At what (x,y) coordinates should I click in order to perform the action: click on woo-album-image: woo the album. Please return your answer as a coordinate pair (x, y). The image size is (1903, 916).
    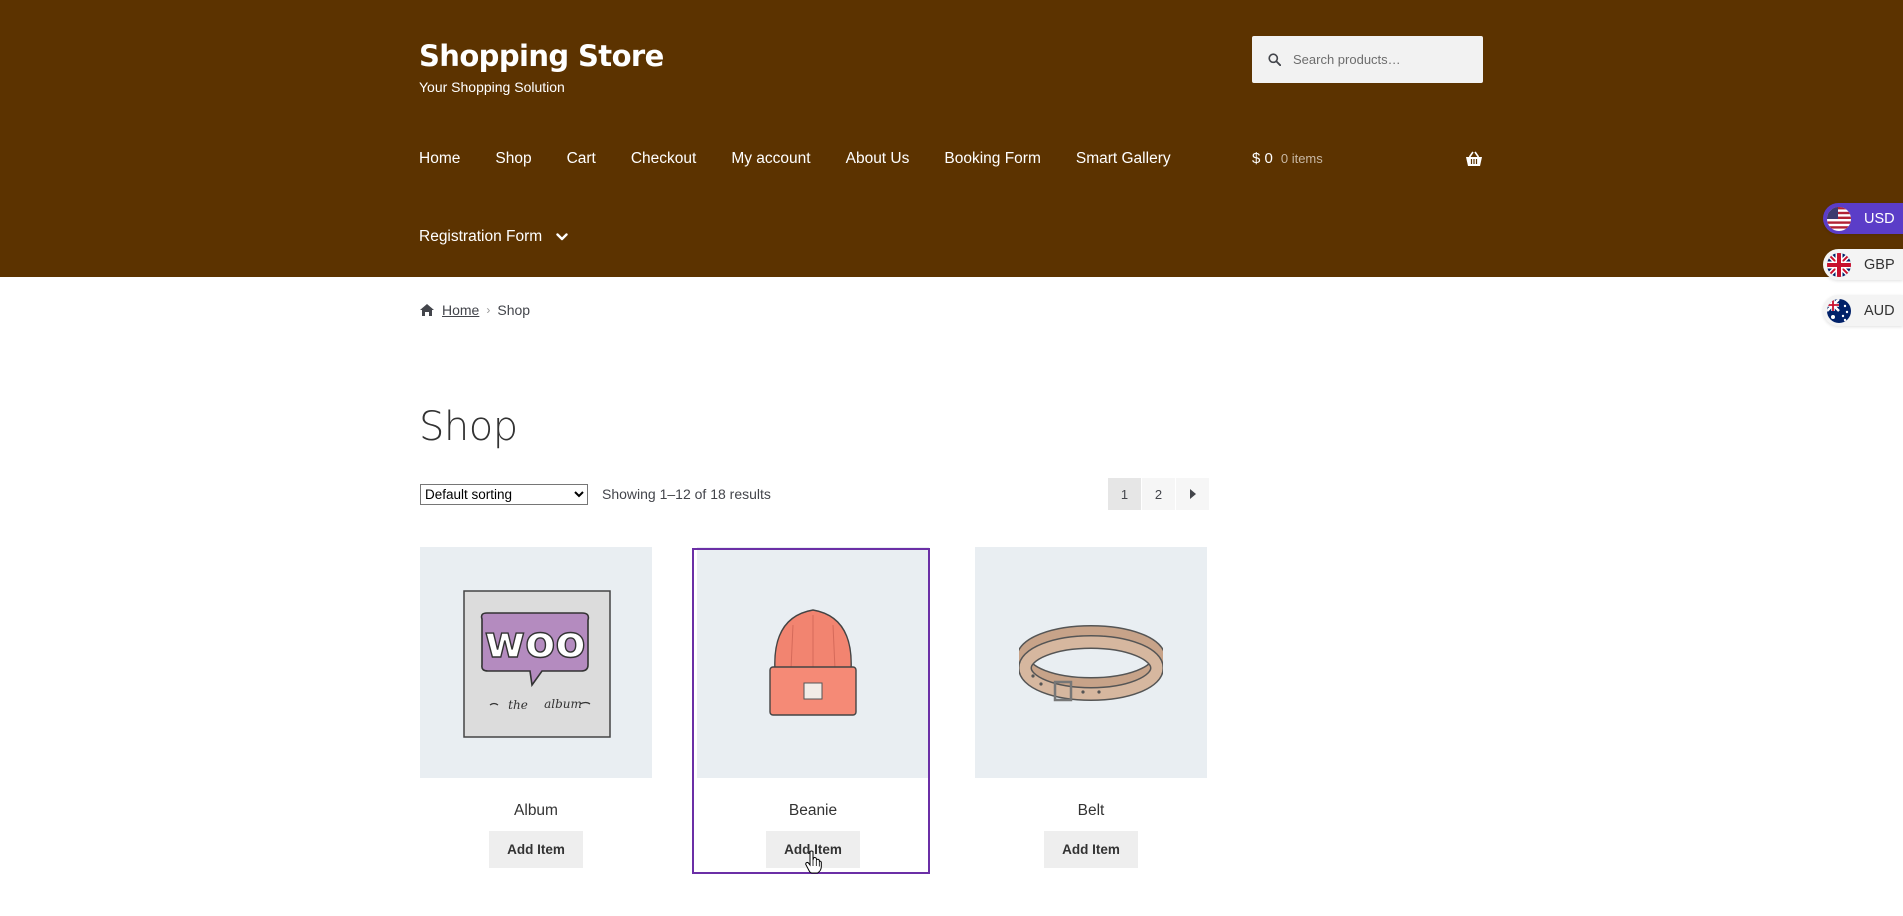
    Looking at the image, I should click on (537, 663).